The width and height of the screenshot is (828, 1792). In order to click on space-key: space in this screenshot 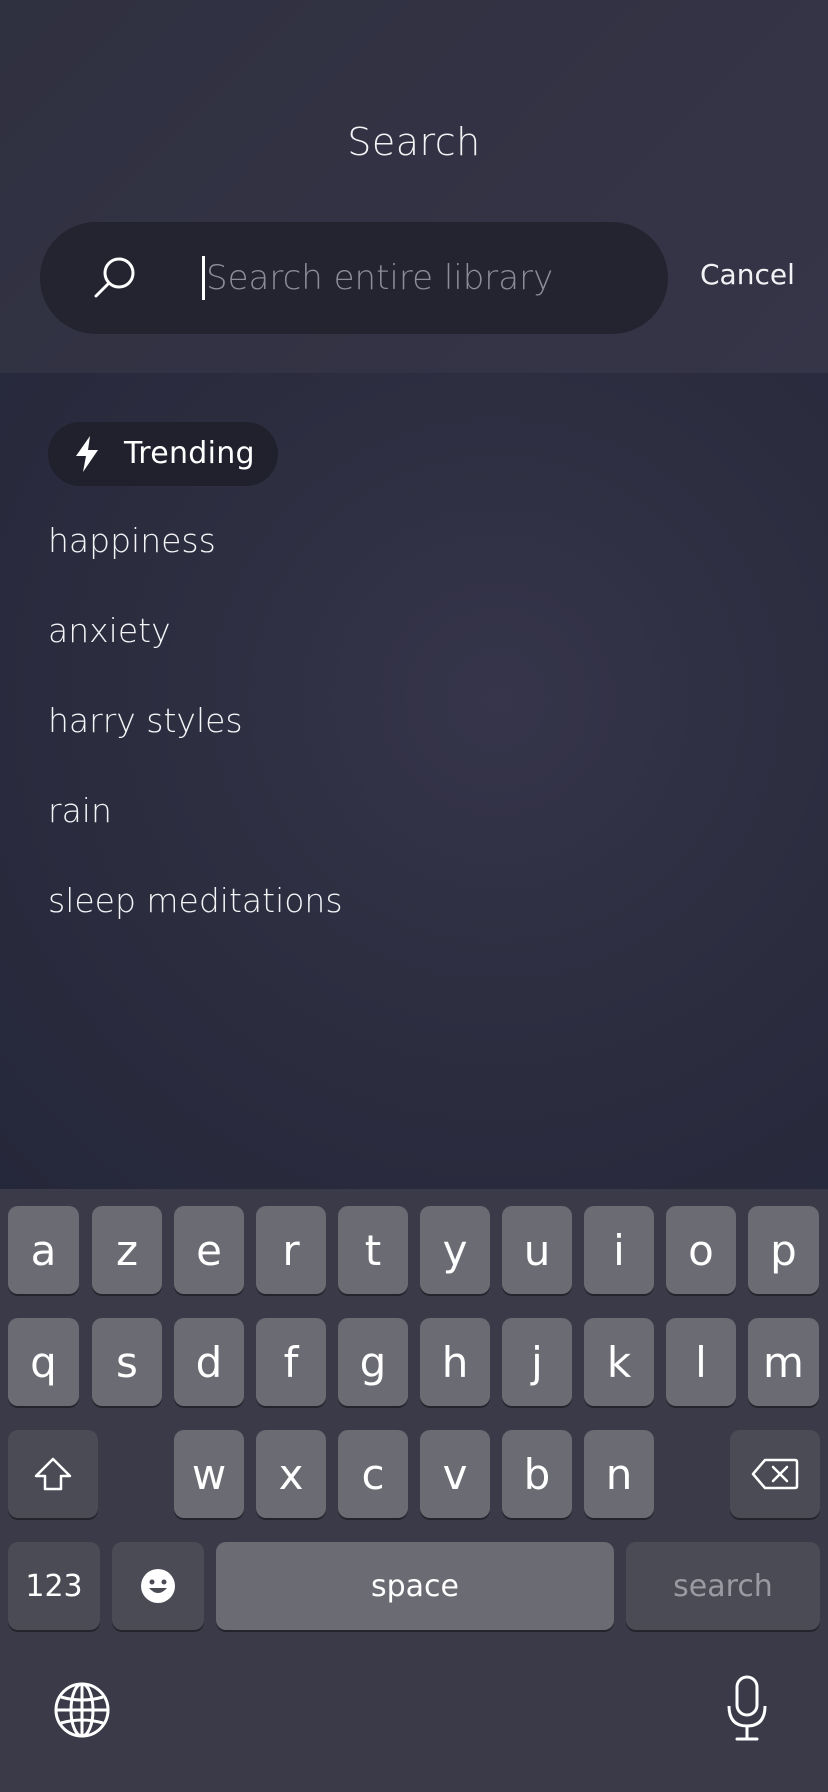, I will do `click(415, 1586)`.